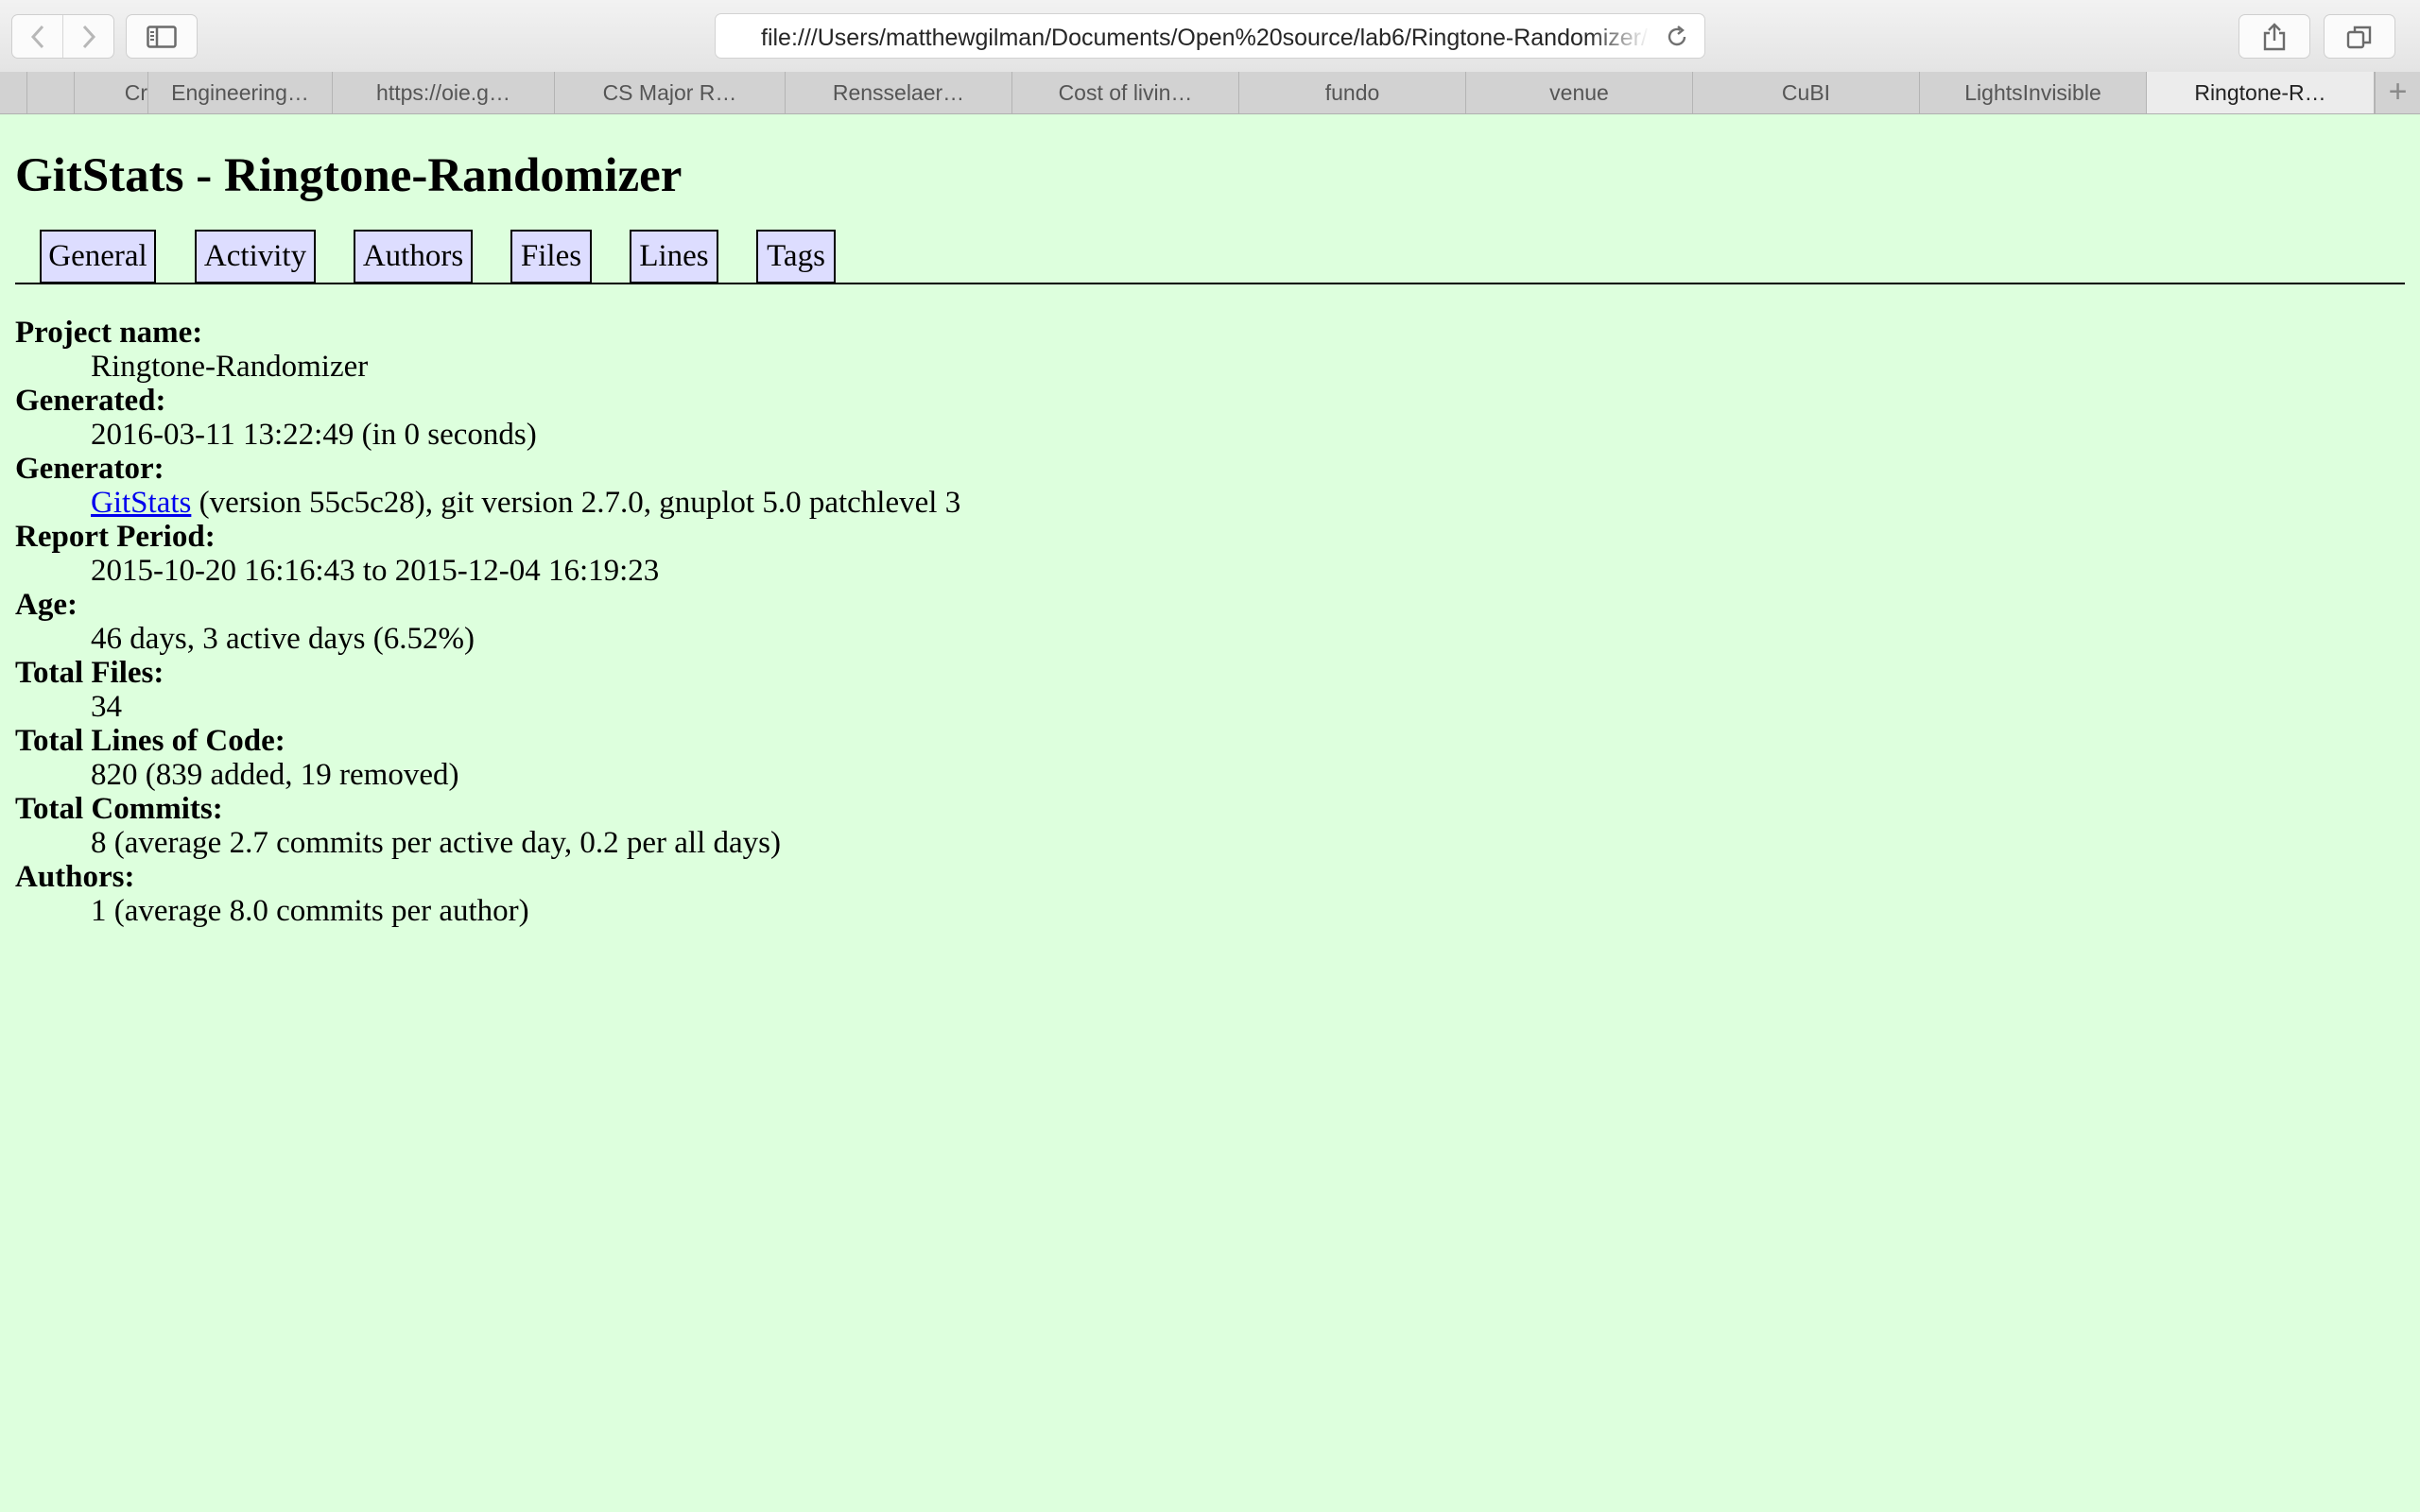  What do you see at coordinates (796, 257) in the screenshot?
I see `nav-tab-tags: Tags` at bounding box center [796, 257].